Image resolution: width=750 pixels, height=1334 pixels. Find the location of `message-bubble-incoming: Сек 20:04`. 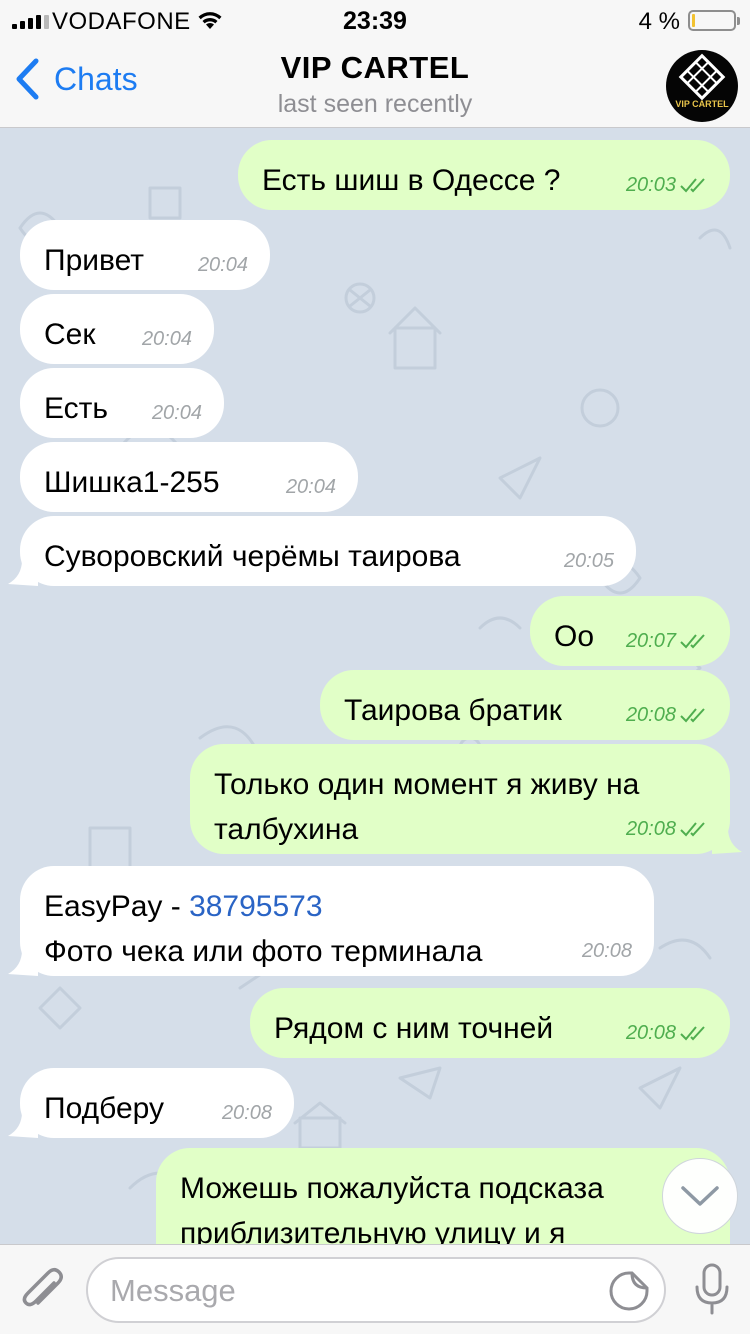

message-bubble-incoming: Сек 20:04 is located at coordinates (117, 329).